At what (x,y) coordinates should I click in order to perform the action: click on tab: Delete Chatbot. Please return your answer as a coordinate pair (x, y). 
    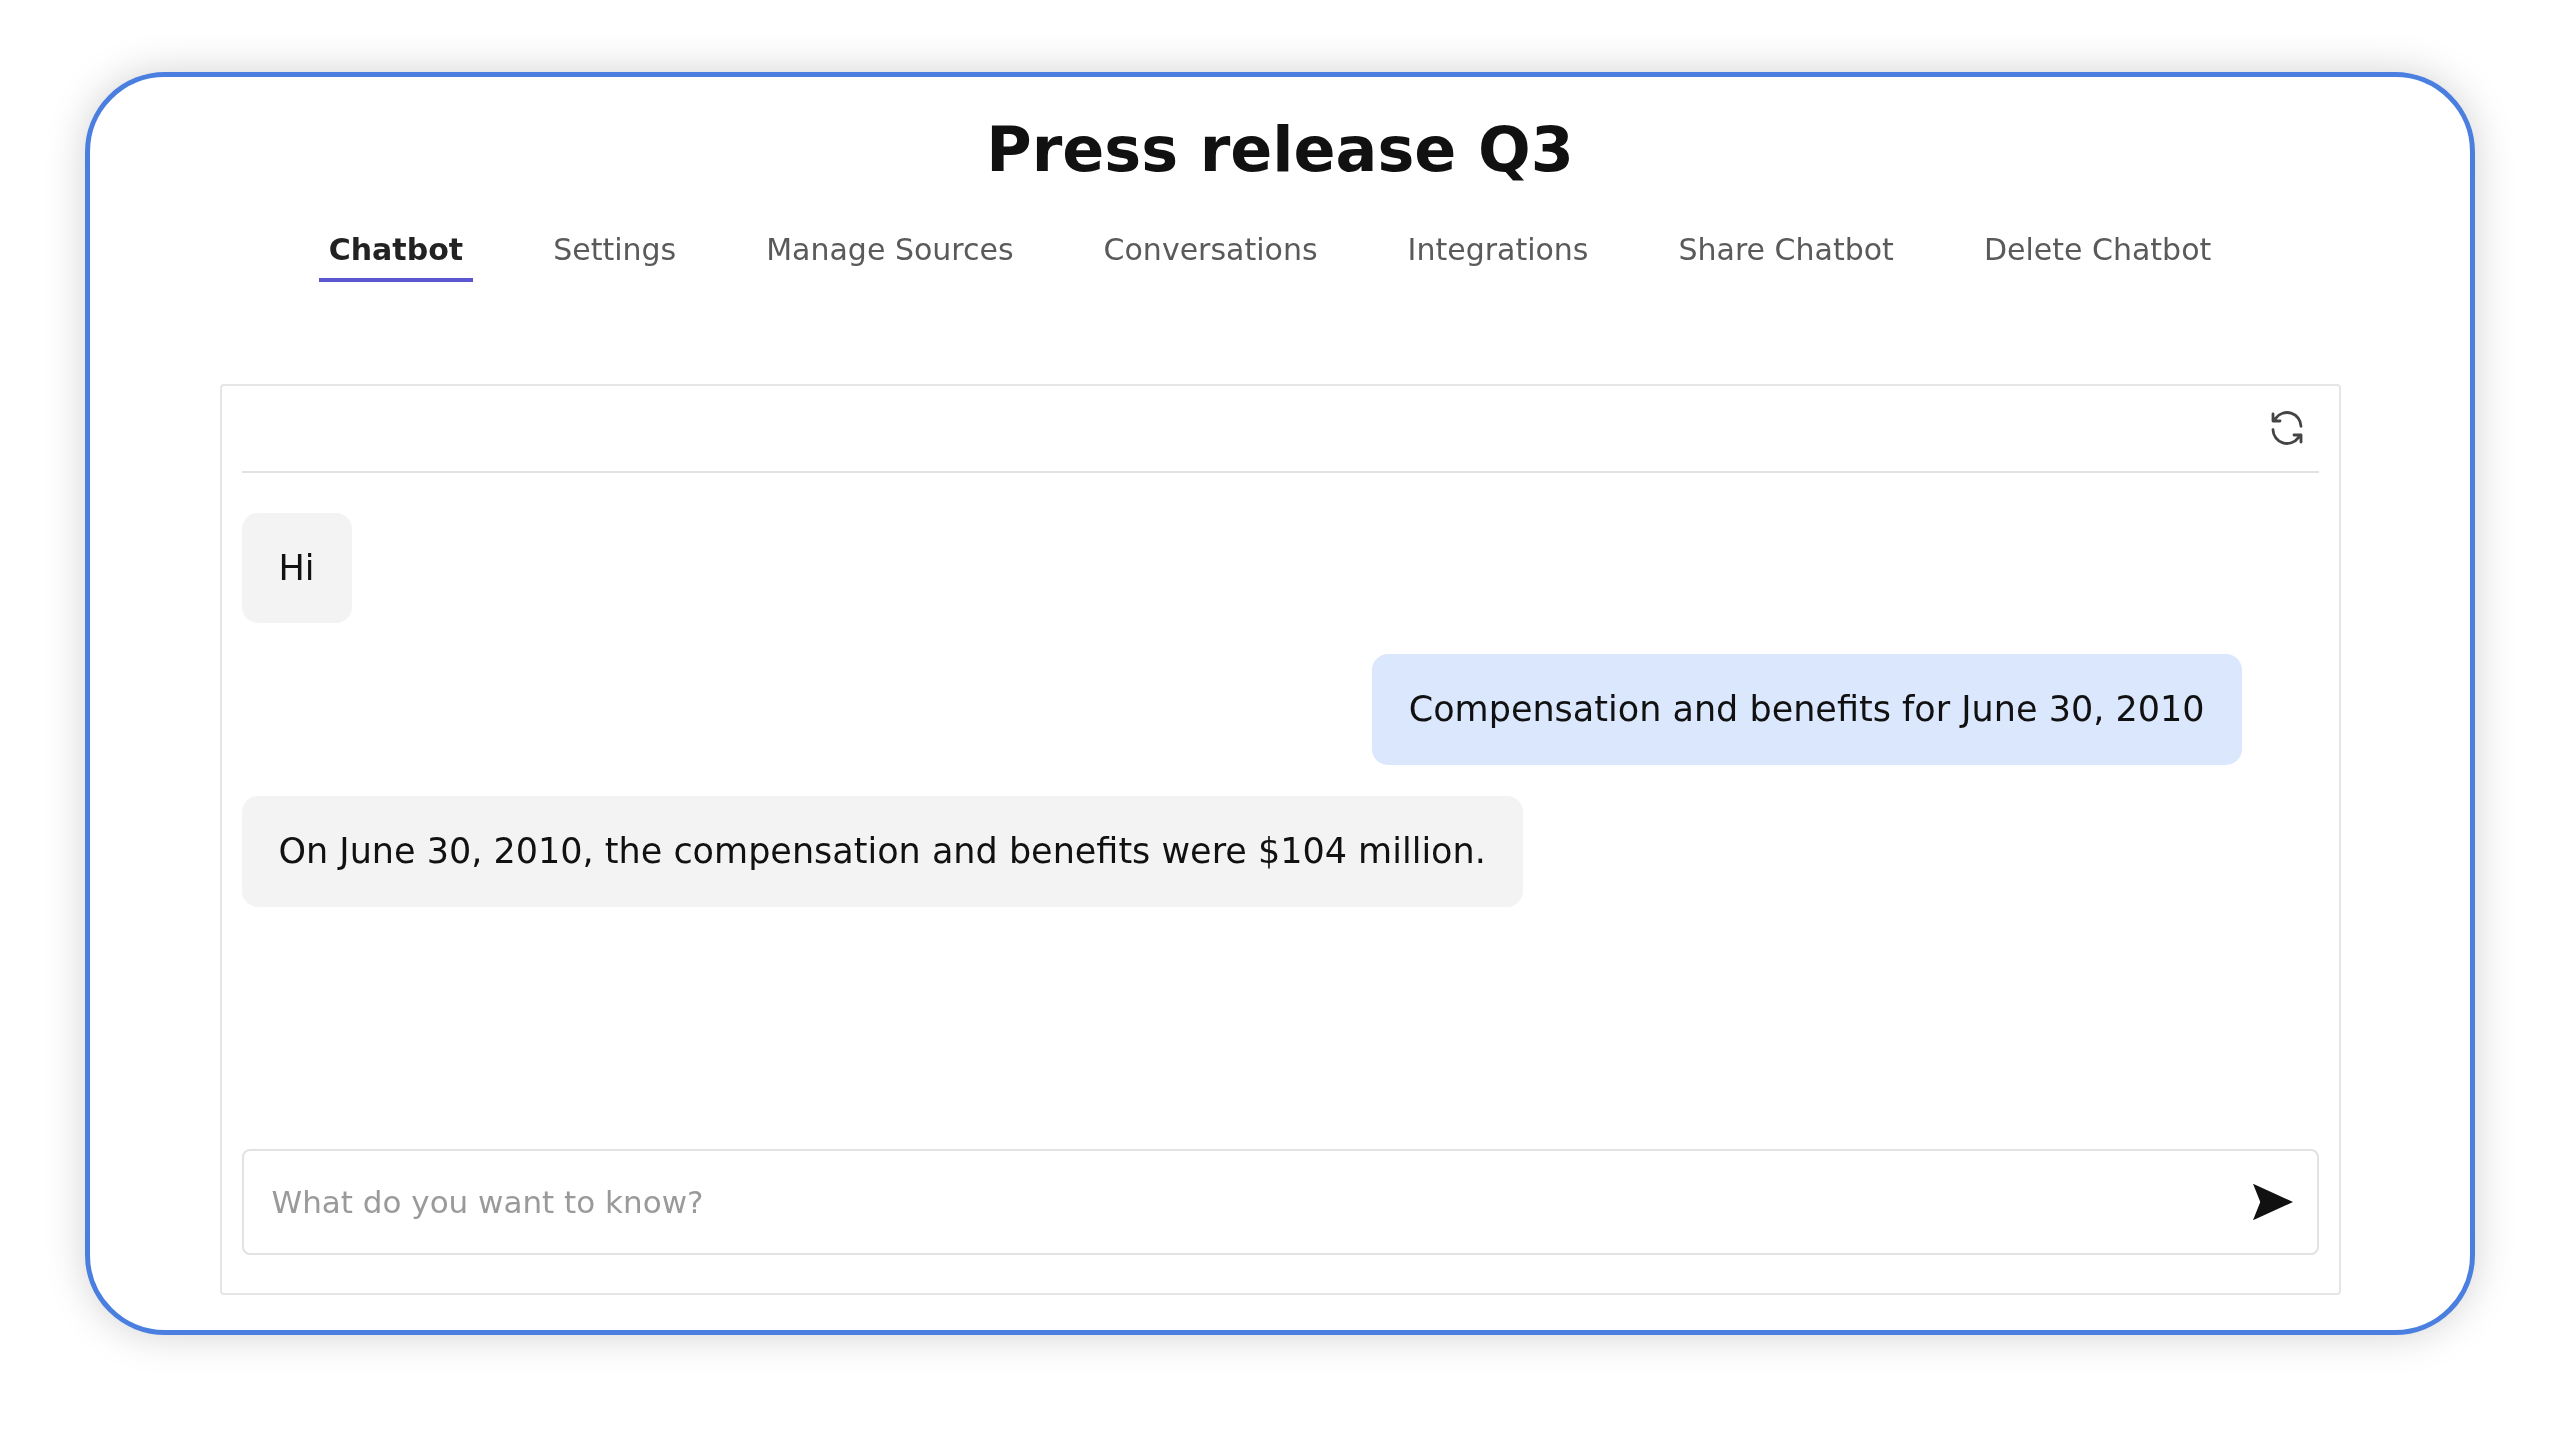
    Looking at the image, I should click on (2097, 254).